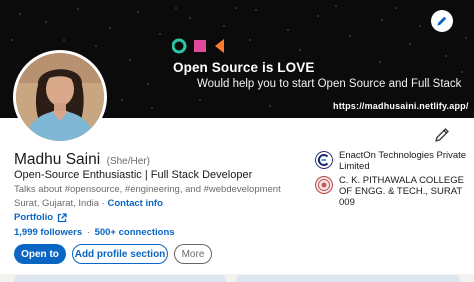  What do you see at coordinates (40, 254) in the screenshot?
I see `open-to-button: Open to` at bounding box center [40, 254].